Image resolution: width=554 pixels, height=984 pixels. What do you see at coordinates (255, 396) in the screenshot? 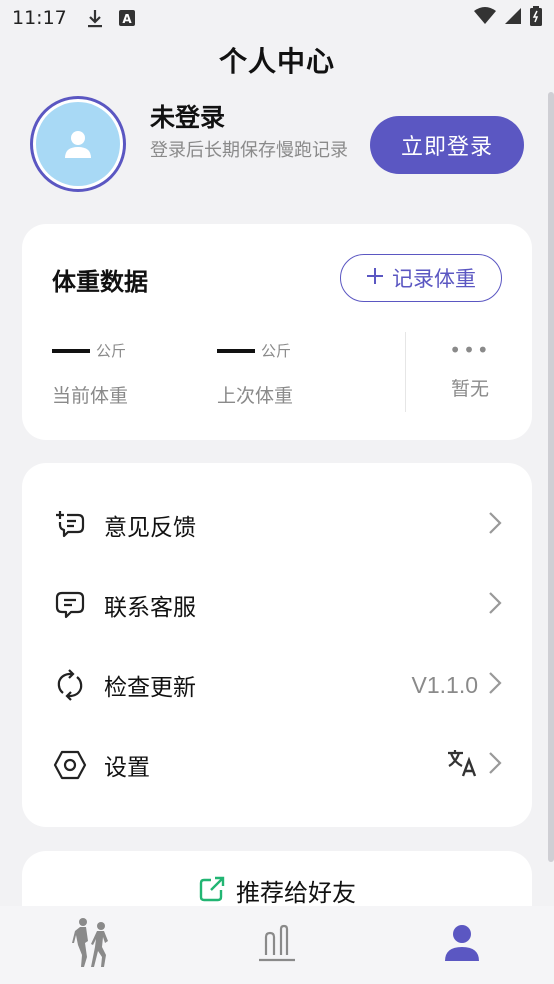
I see `previous-weight-label: 上次体重` at bounding box center [255, 396].